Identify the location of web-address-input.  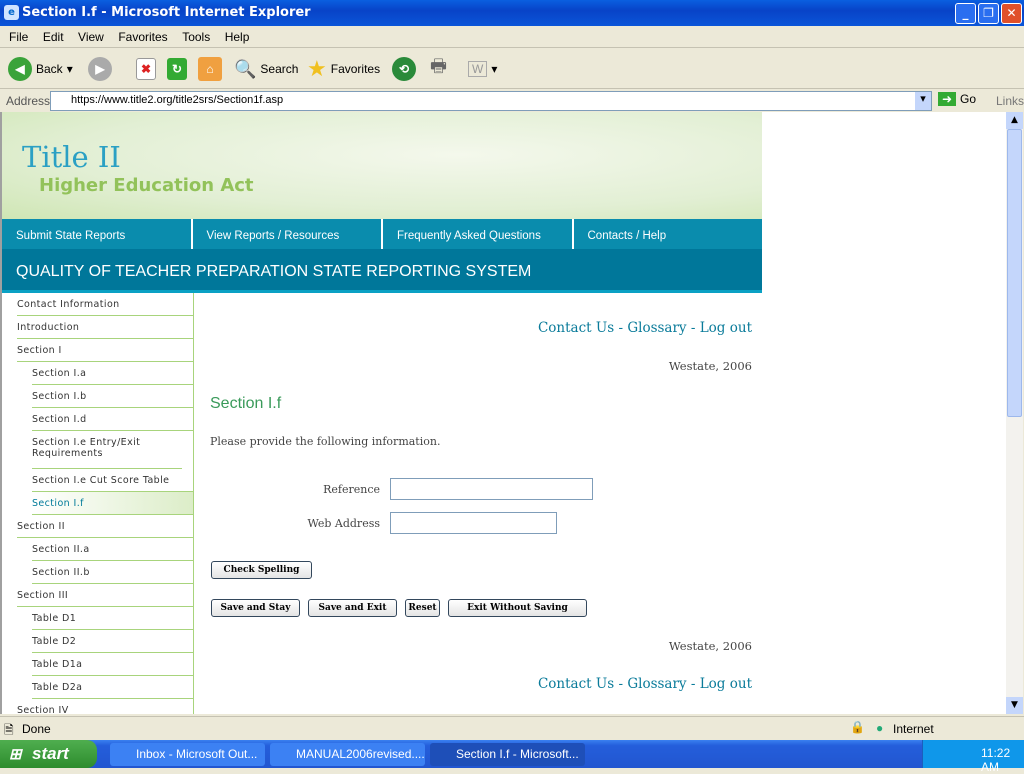
(473, 523).